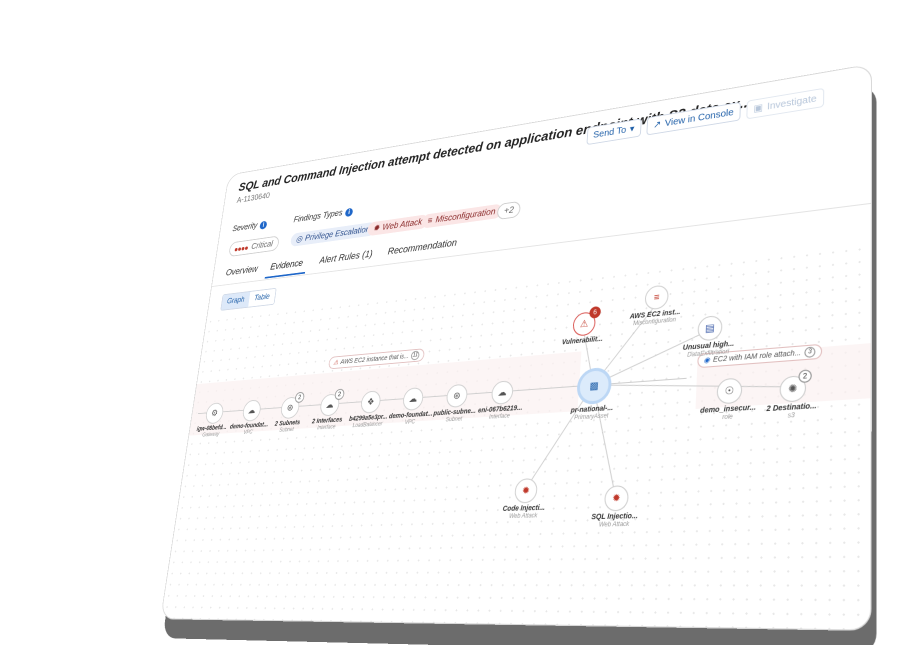 The image size is (914, 645). Describe the element at coordinates (370, 402) in the screenshot. I see `chip-icon: ❖` at that location.